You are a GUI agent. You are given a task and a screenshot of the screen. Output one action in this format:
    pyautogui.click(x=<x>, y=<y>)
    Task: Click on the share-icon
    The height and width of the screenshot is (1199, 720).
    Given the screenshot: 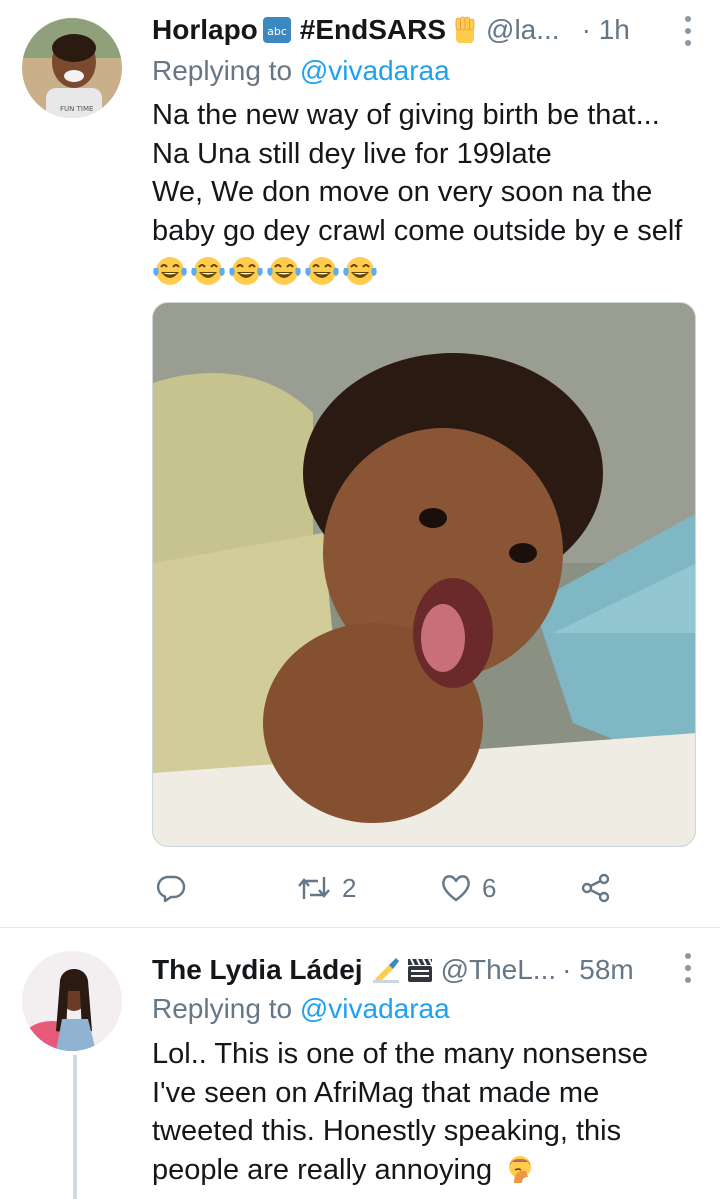 What is the action you would take?
    pyautogui.click(x=595, y=888)
    